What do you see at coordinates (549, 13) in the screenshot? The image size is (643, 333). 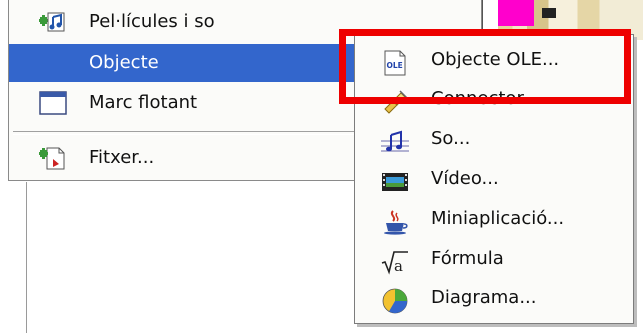 I see `image-dark-block` at bounding box center [549, 13].